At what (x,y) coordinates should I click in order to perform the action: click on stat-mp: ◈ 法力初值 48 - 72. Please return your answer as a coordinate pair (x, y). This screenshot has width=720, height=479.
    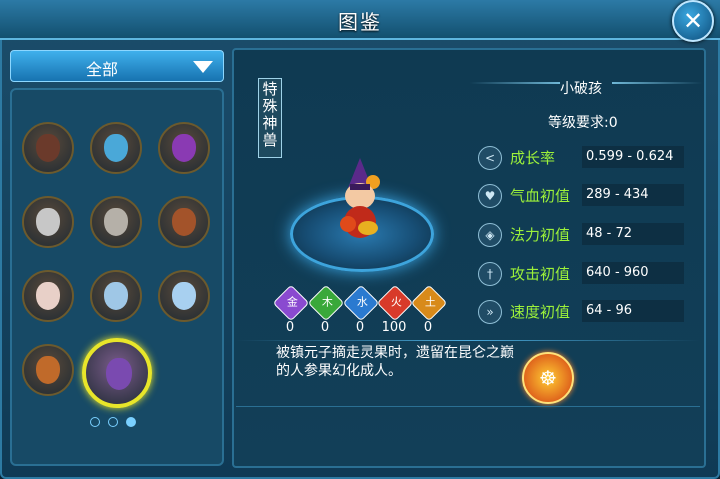
    Looking at the image, I should click on (583, 235).